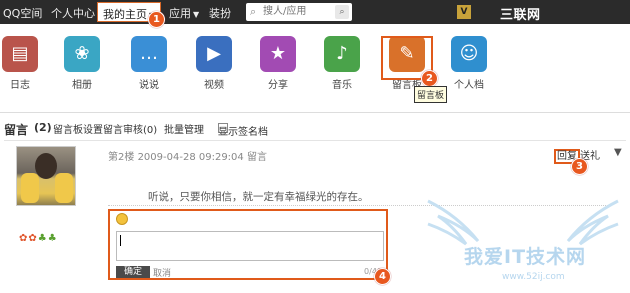 Image resolution: width=630 pixels, height=293 pixels. Describe the element at coordinates (243, 132) in the screenshot. I see `show-signature-label: 显示签名档` at that location.